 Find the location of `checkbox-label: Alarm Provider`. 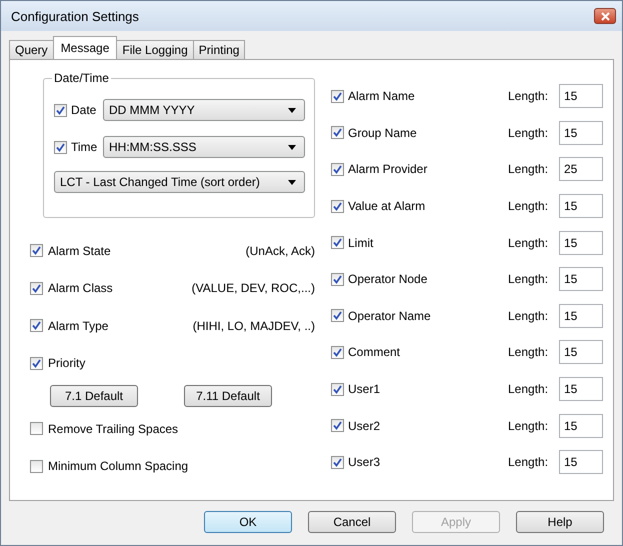

checkbox-label: Alarm Provider is located at coordinates (388, 169).